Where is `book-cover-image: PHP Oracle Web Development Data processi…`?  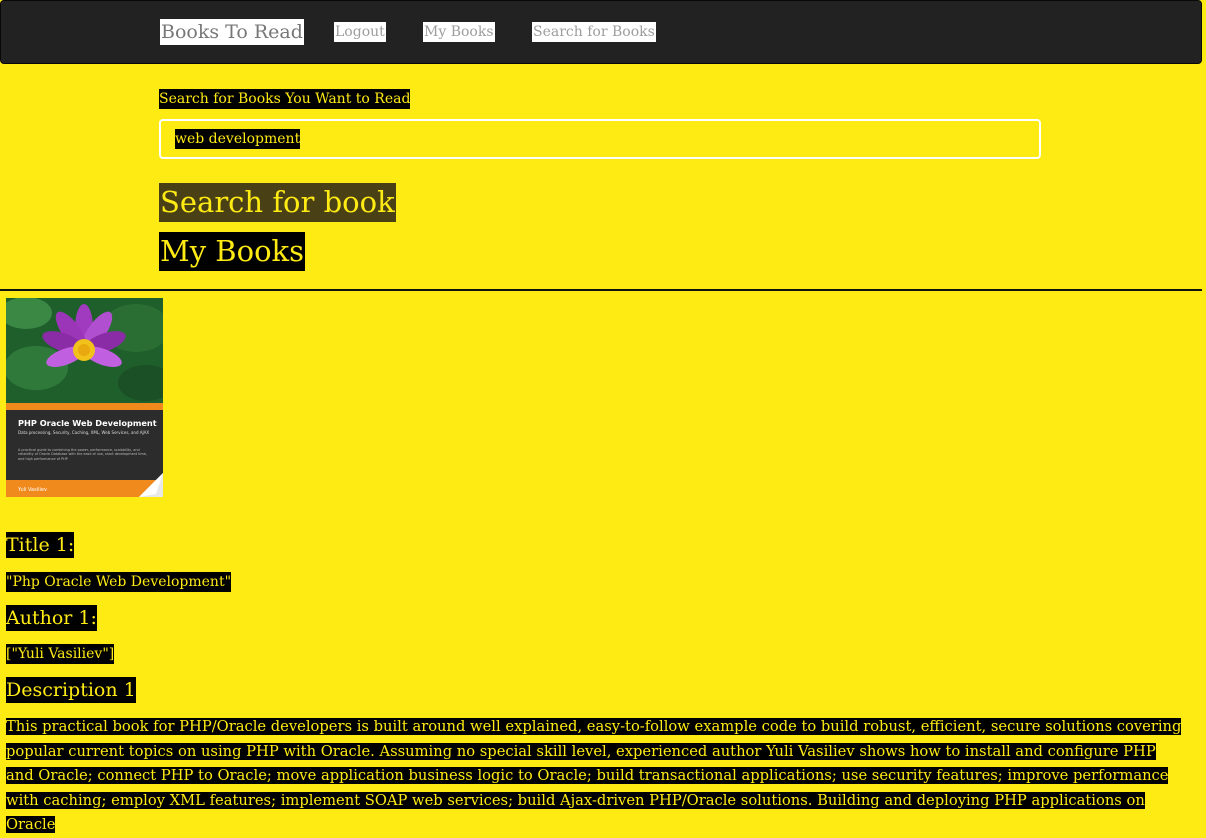
book-cover-image: PHP Oracle Web Development Data processi… is located at coordinates (84, 397).